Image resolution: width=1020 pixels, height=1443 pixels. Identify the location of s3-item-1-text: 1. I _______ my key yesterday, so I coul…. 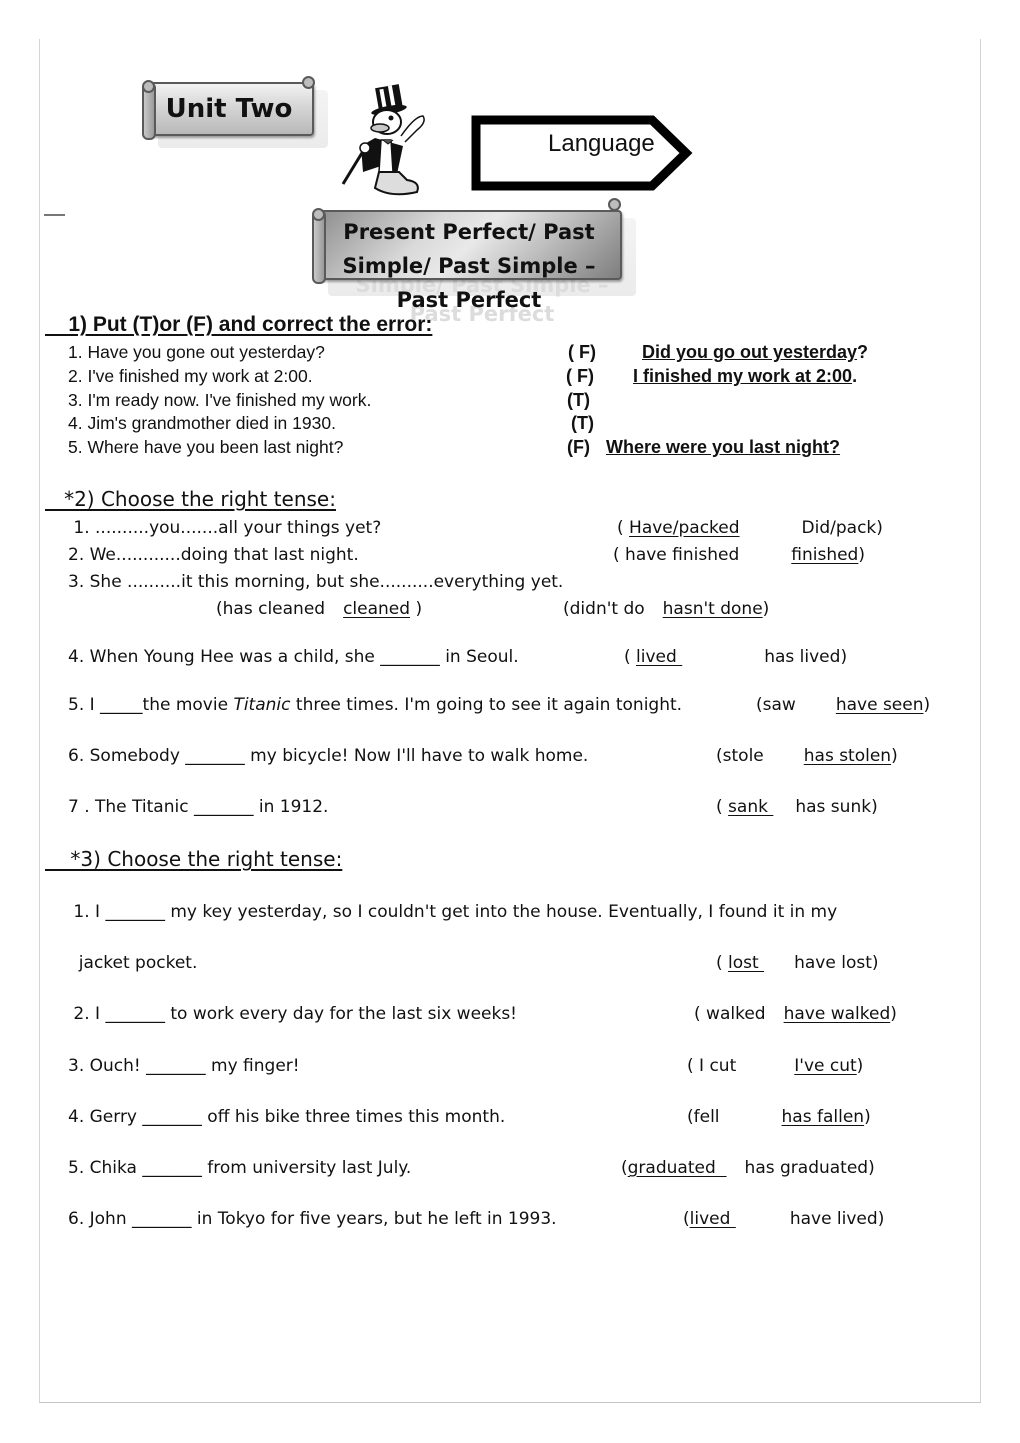
(453, 912).